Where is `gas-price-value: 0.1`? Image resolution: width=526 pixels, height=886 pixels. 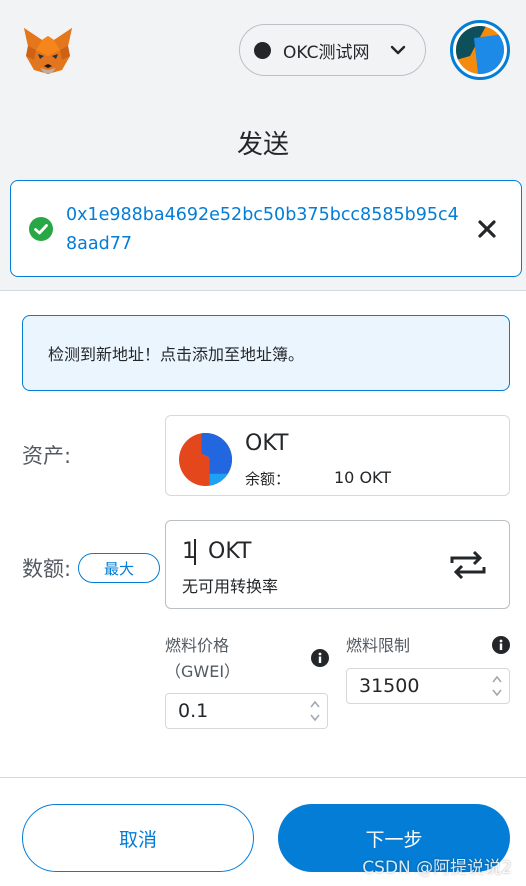 gas-price-value: 0.1 is located at coordinates (193, 711).